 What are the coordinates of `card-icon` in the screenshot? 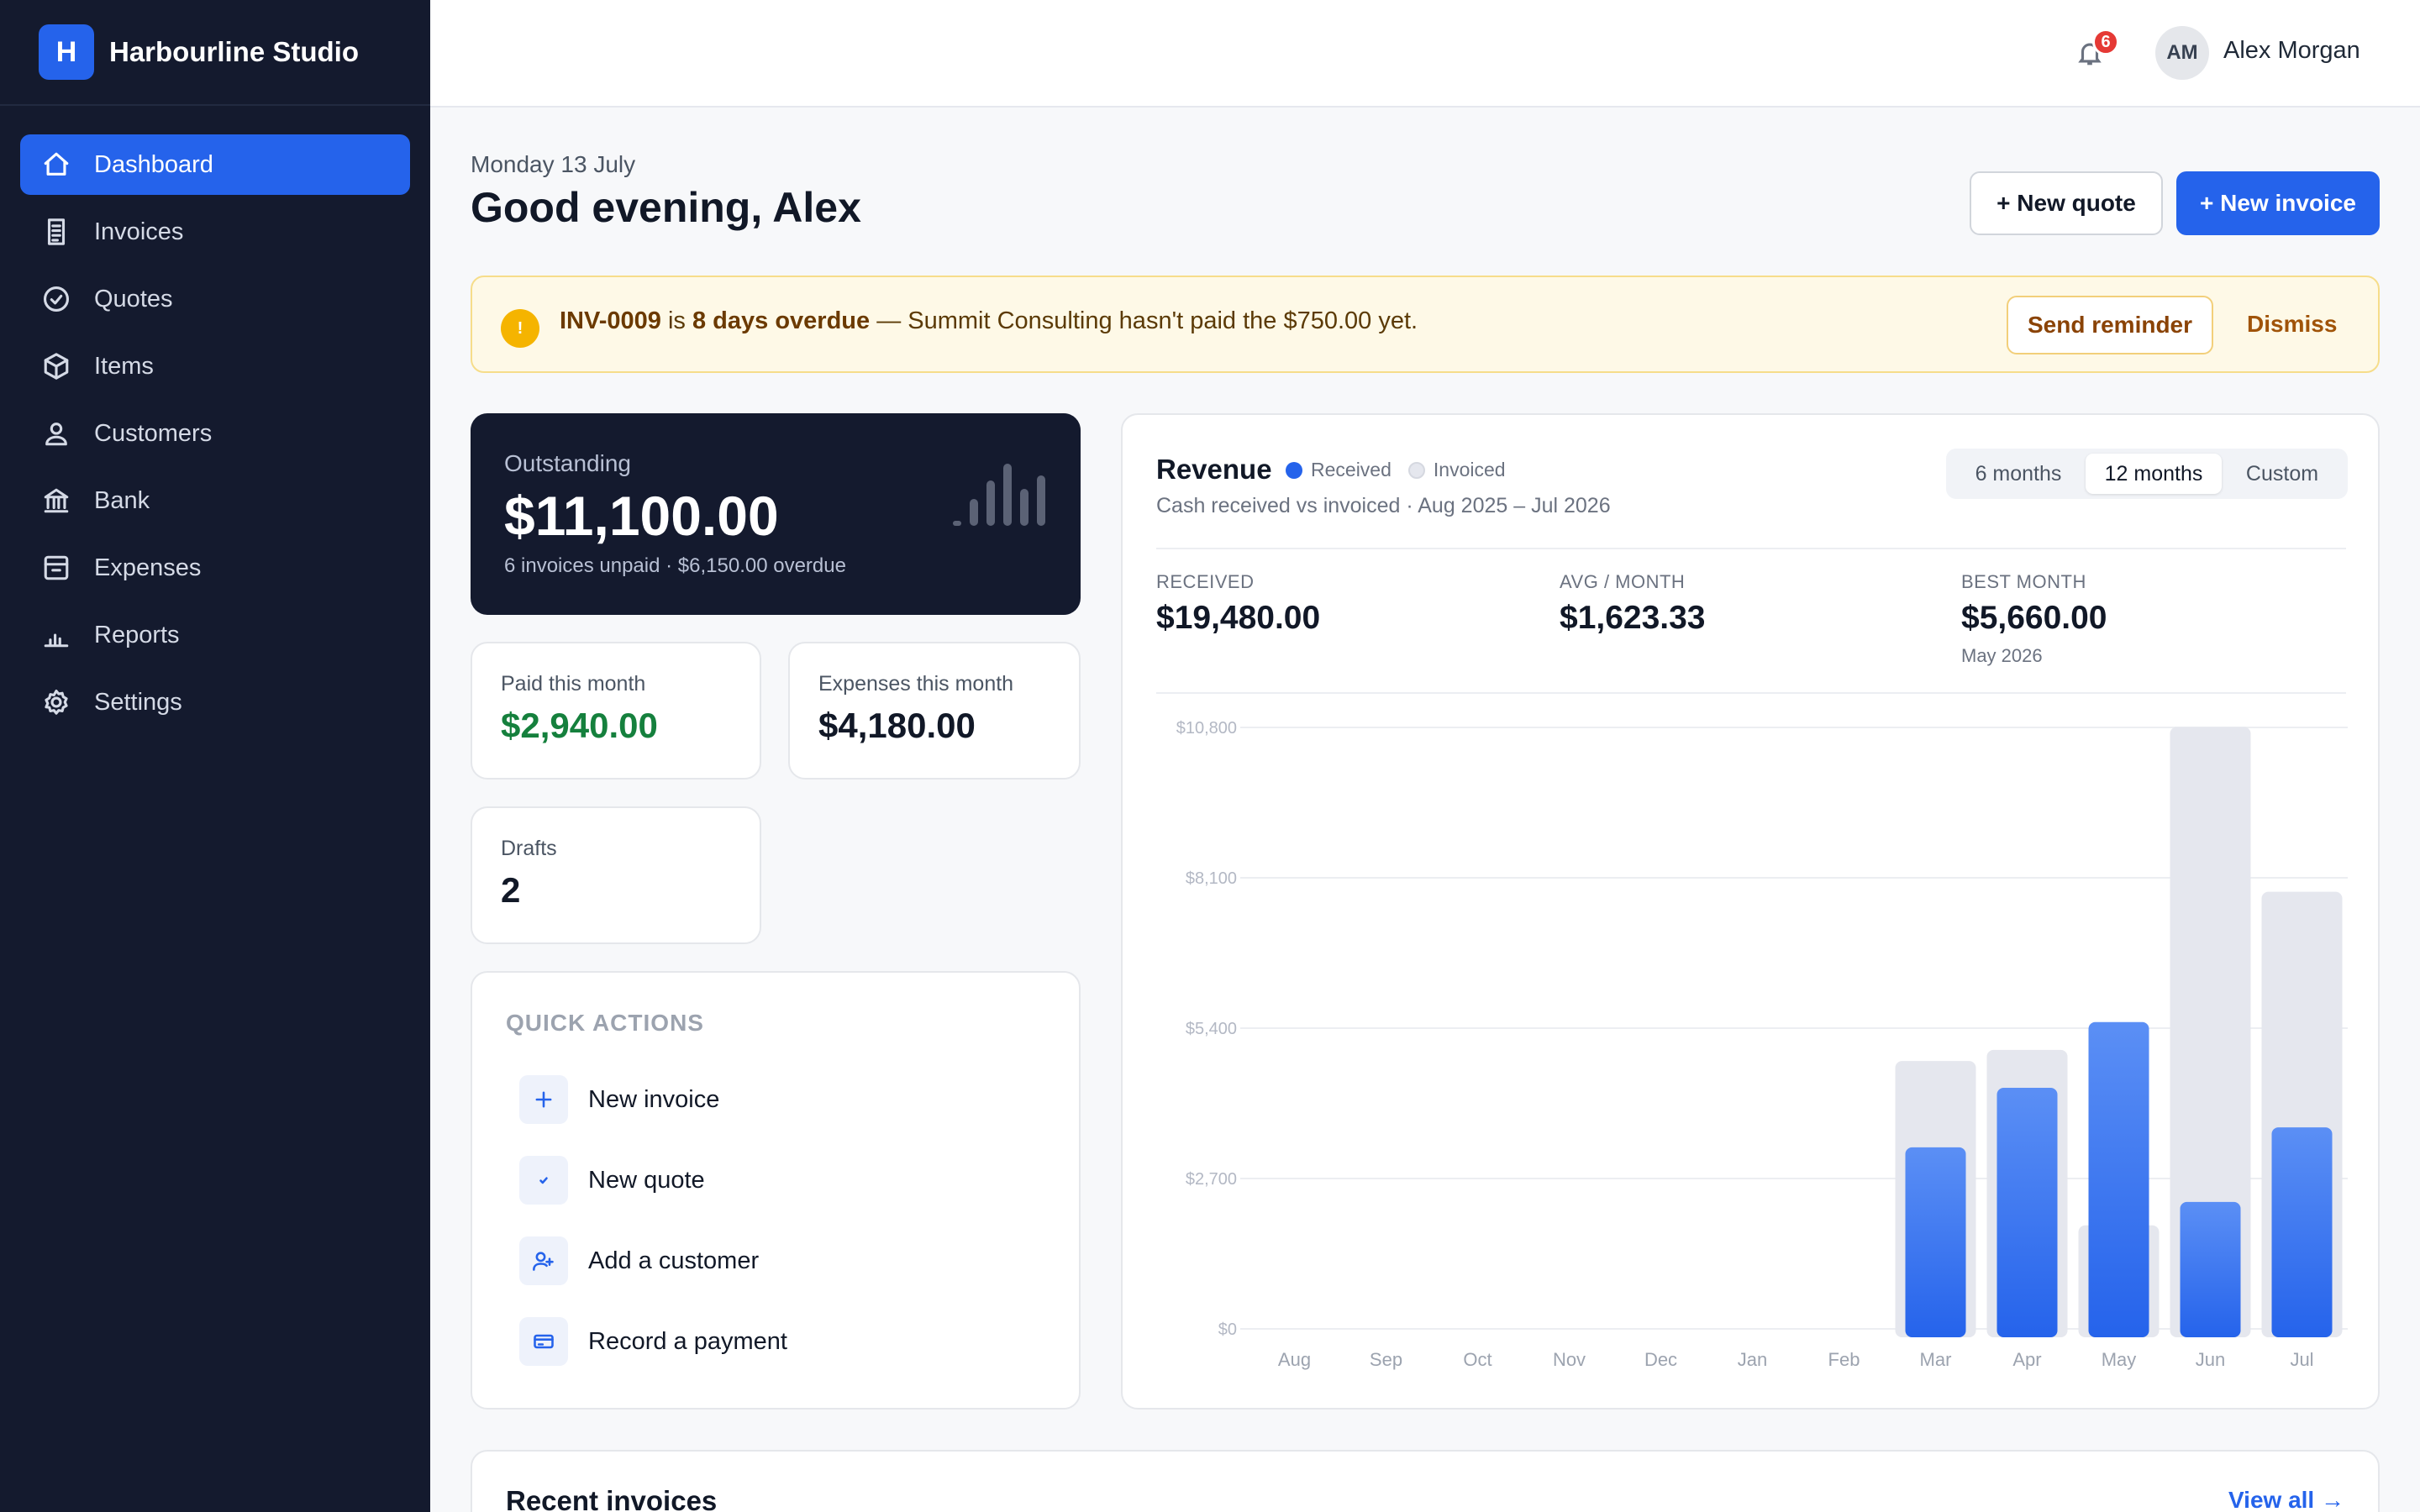 It's located at (543, 1341).